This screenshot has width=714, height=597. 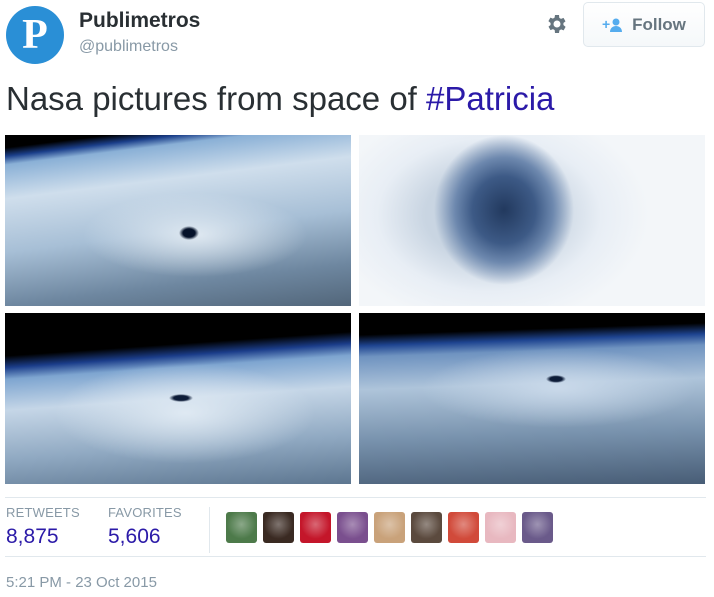 I want to click on favorites-stat: FAVORITES 5,606, so click(x=145, y=527).